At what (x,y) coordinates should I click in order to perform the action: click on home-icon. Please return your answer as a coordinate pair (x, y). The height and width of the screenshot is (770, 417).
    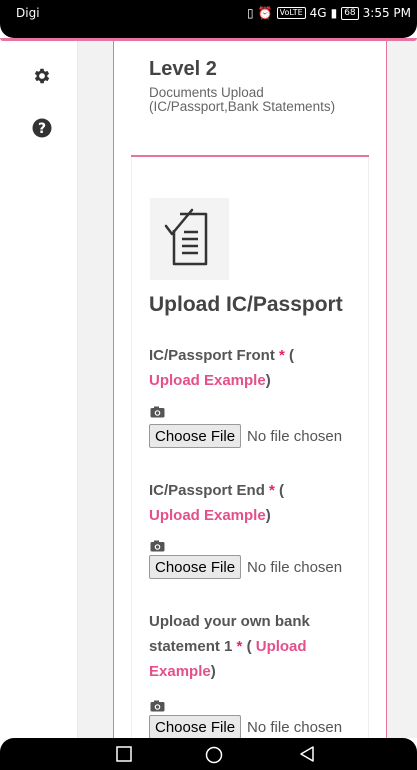
    Looking at the image, I should click on (214, 755).